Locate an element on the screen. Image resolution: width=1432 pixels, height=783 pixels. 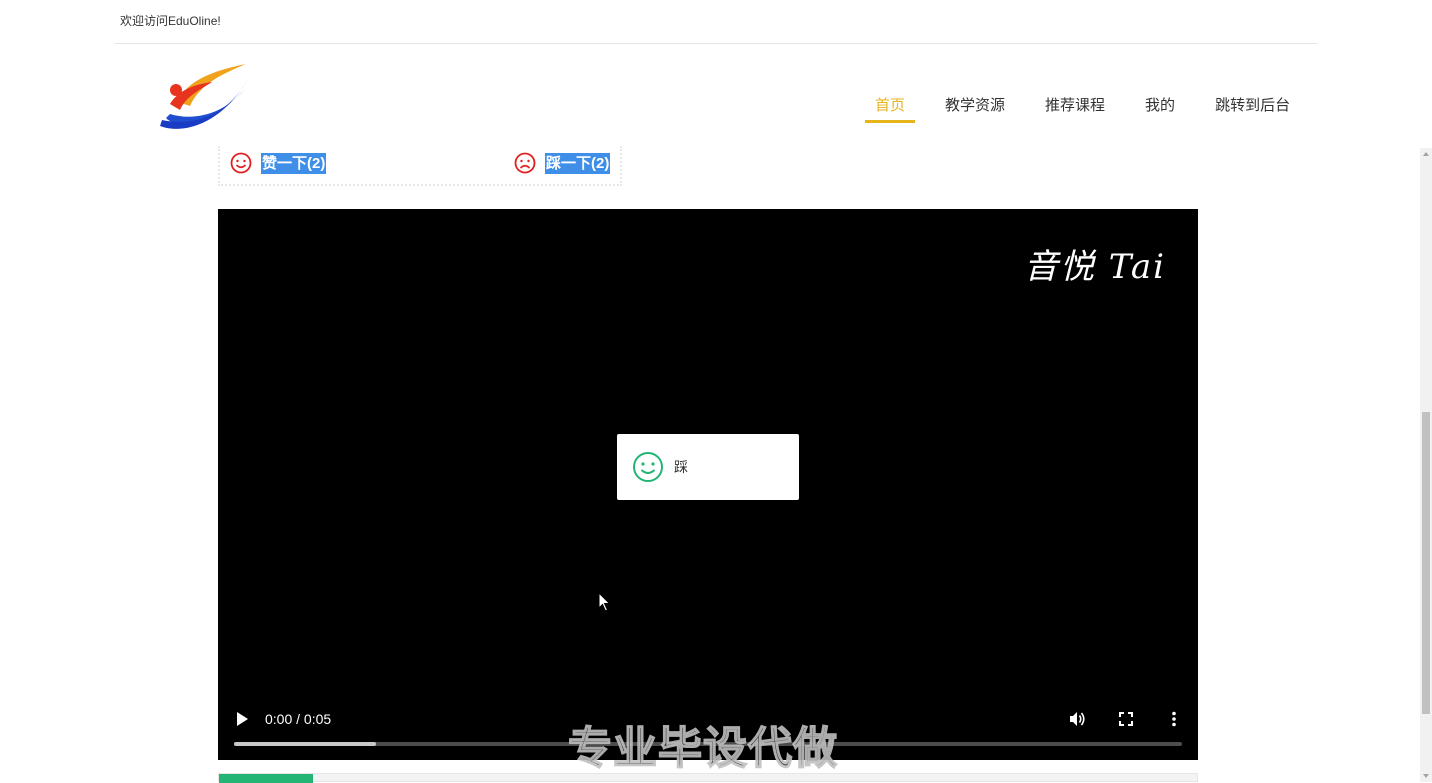
nav-item-admin: 跳转到后台 is located at coordinates (1252, 108).